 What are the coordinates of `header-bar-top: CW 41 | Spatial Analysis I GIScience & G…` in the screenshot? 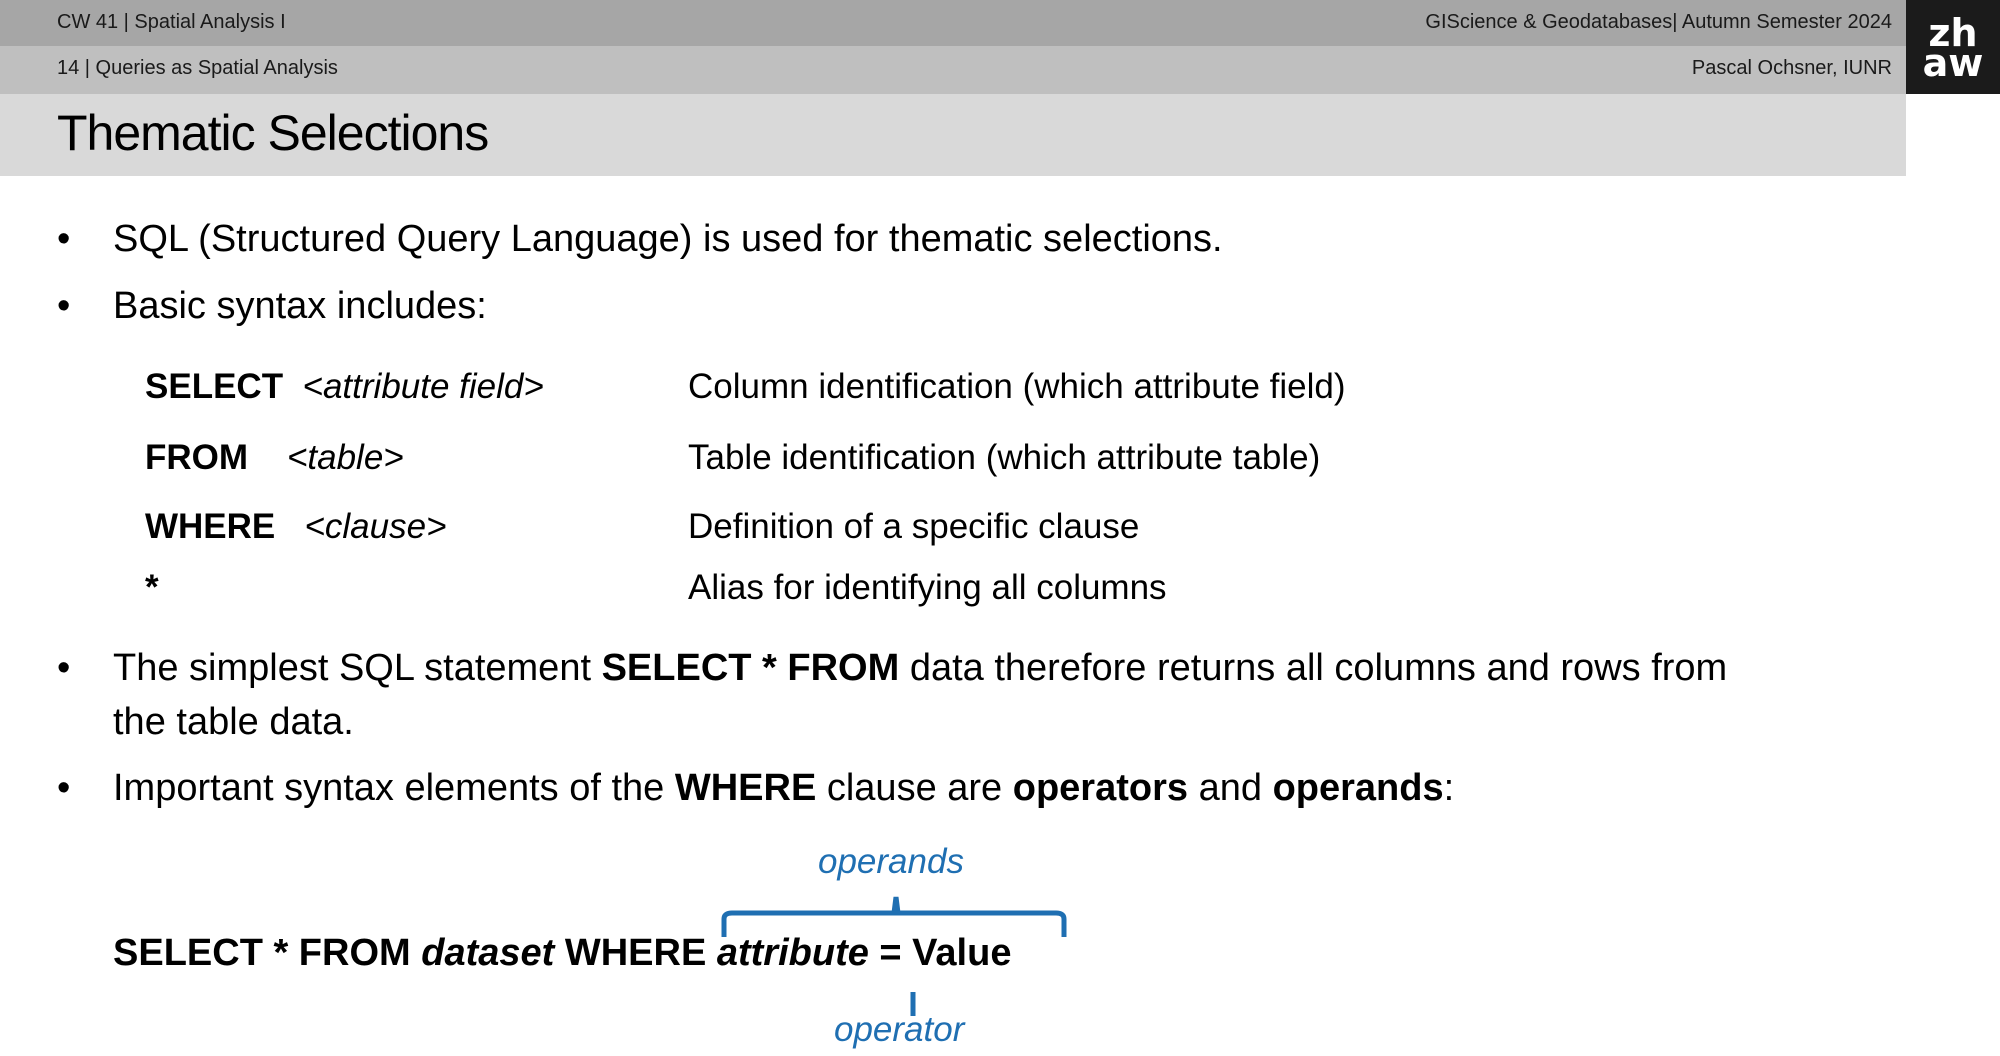 It's located at (953, 23).